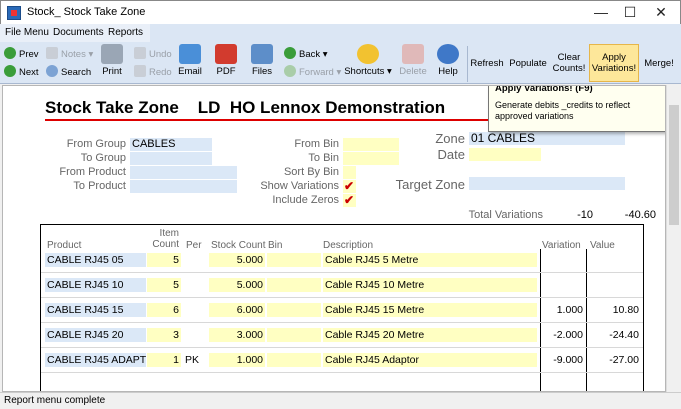  I want to click on next-arrow-icon, so click(10, 71).